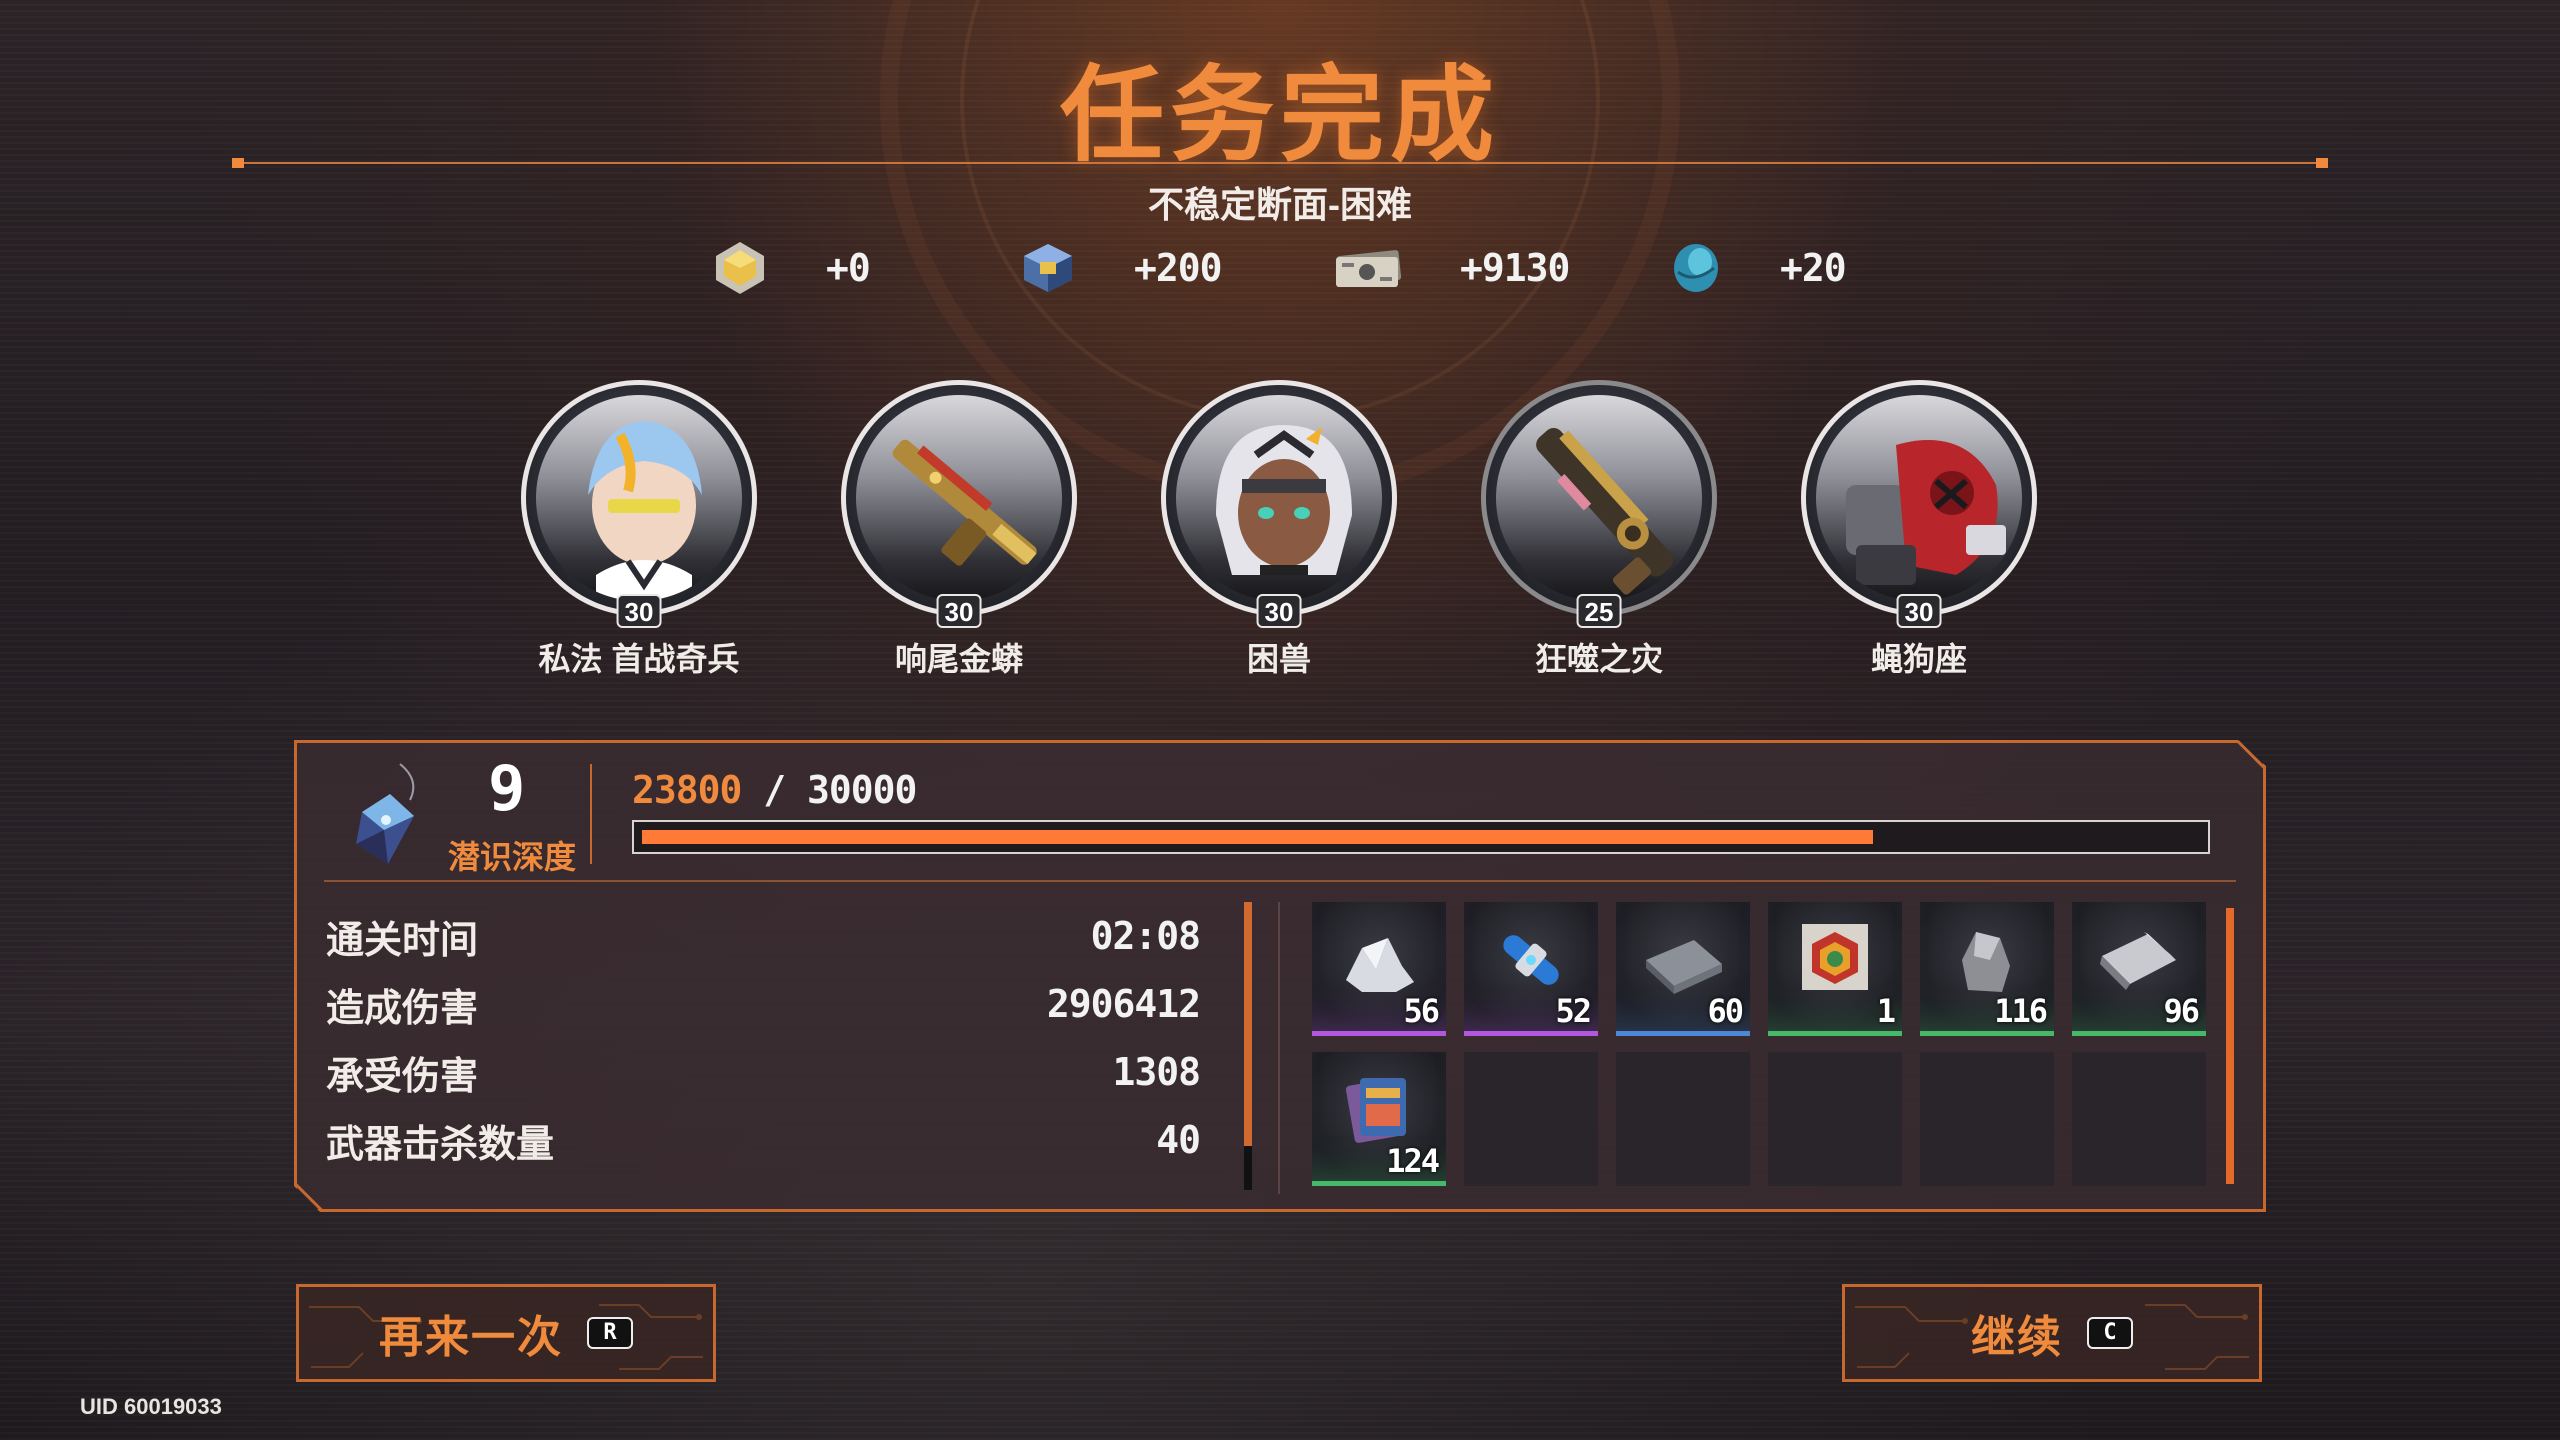 This screenshot has height=1440, width=2560. Describe the element at coordinates (507, 788) in the screenshot. I see `depth-level: 9` at that location.